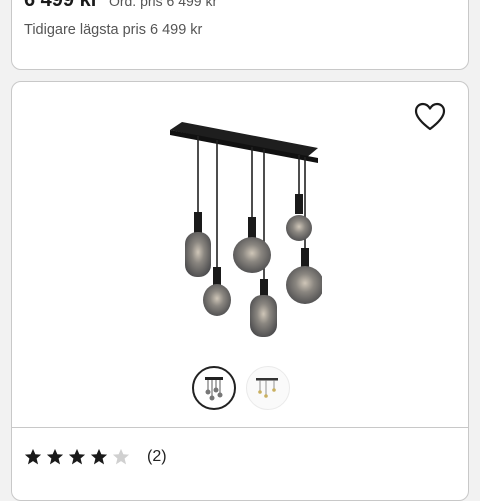 The height and width of the screenshot is (501, 480). What do you see at coordinates (240, 427) in the screenshot?
I see `divider` at bounding box center [240, 427].